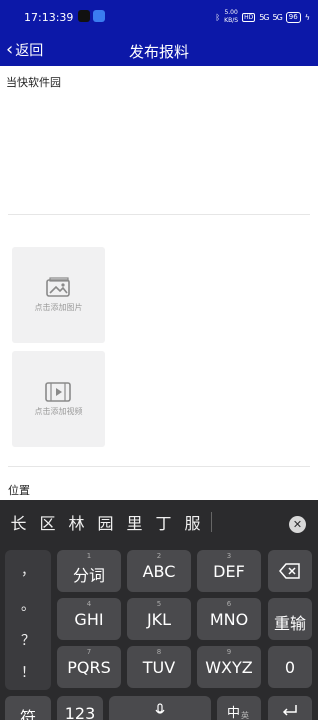 This screenshot has width=320, height=720. Describe the element at coordinates (47, 522) in the screenshot. I see `candidate-word: 区` at that location.